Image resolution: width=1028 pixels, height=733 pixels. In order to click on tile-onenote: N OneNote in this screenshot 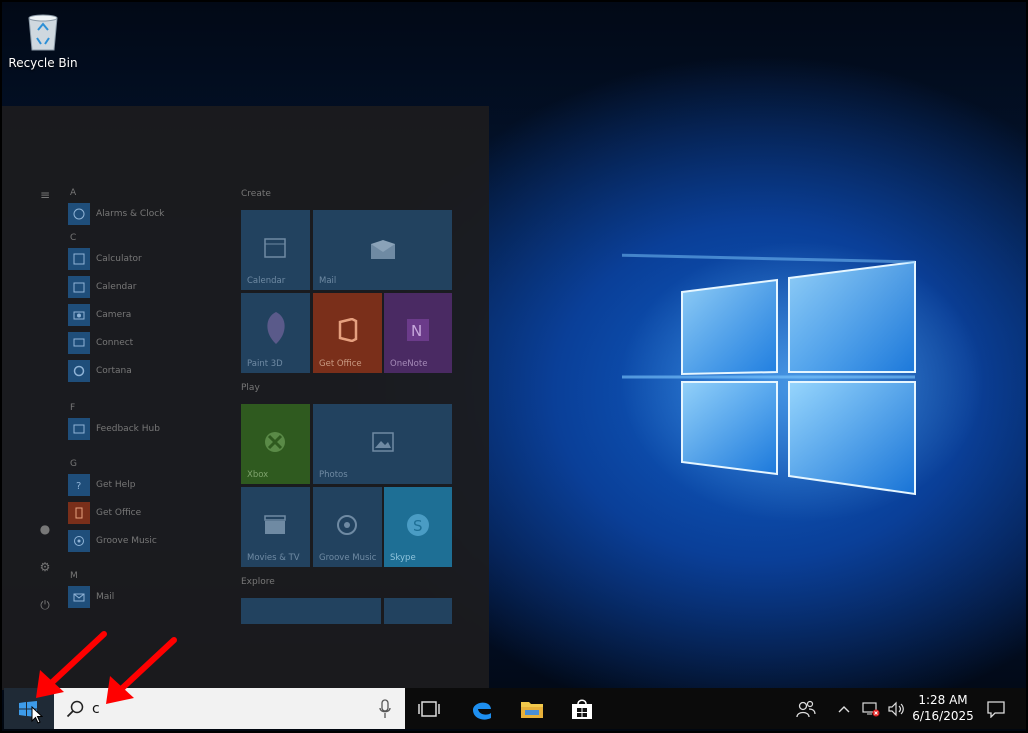, I will do `click(418, 333)`.